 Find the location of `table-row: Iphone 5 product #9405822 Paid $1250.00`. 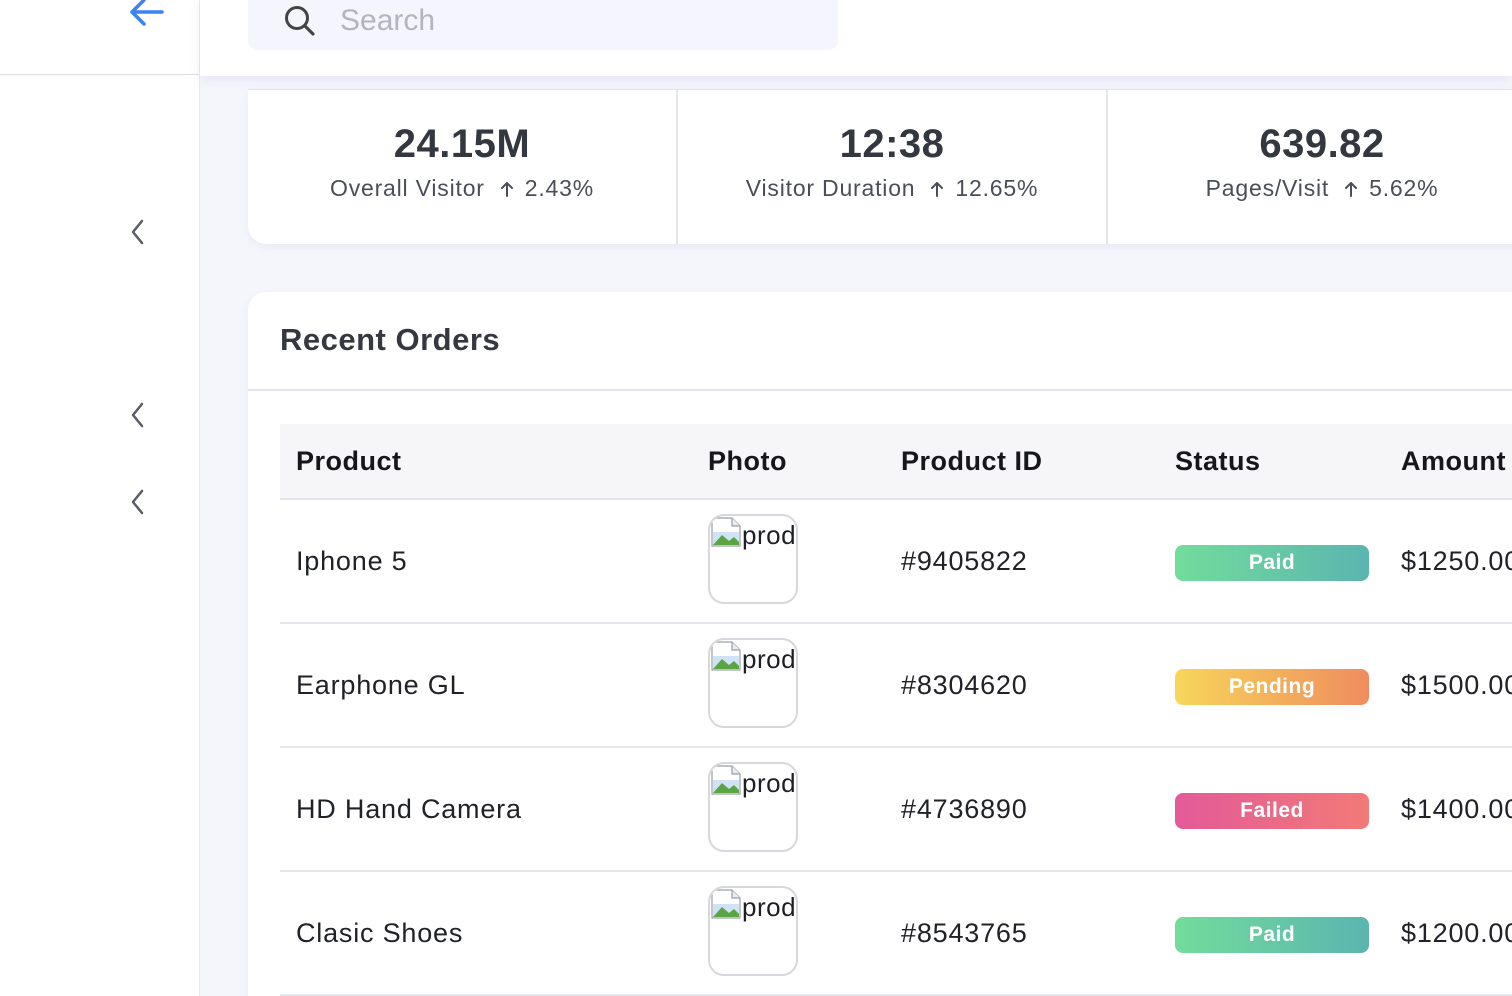

table-row: Iphone 5 product #9405822 Paid $1250.00 is located at coordinates (896, 562).